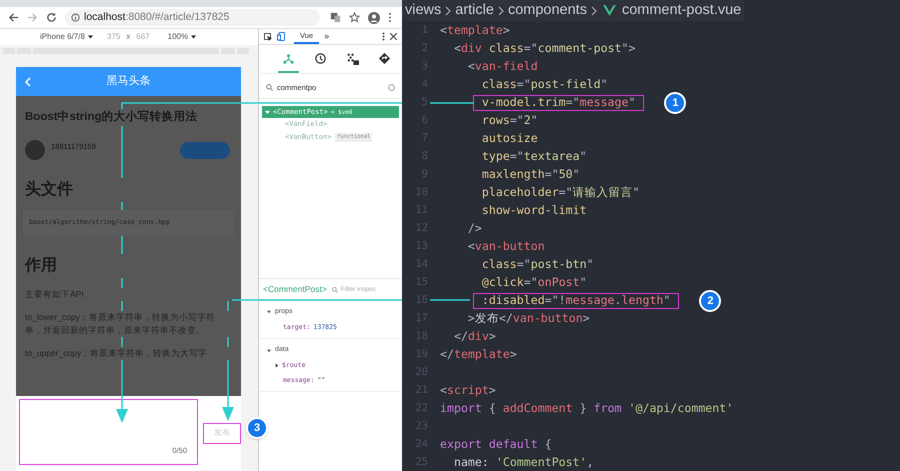 This screenshot has height=471, width=900. What do you see at coordinates (383, 36) in the screenshot?
I see `kebab-menu-icon` at bounding box center [383, 36].